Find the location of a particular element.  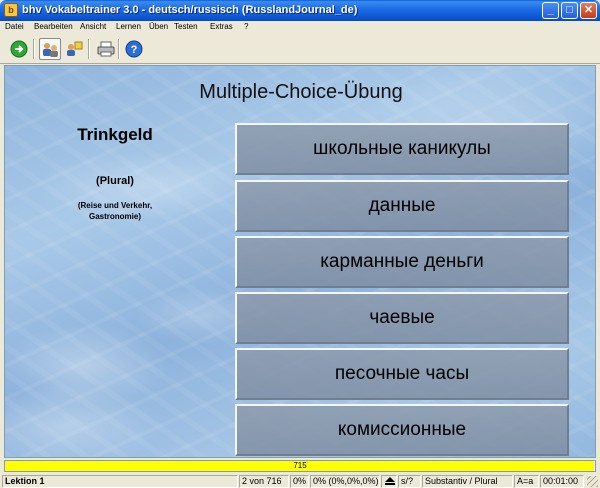

status-lesson: Lektion 1 is located at coordinates (120, 481).